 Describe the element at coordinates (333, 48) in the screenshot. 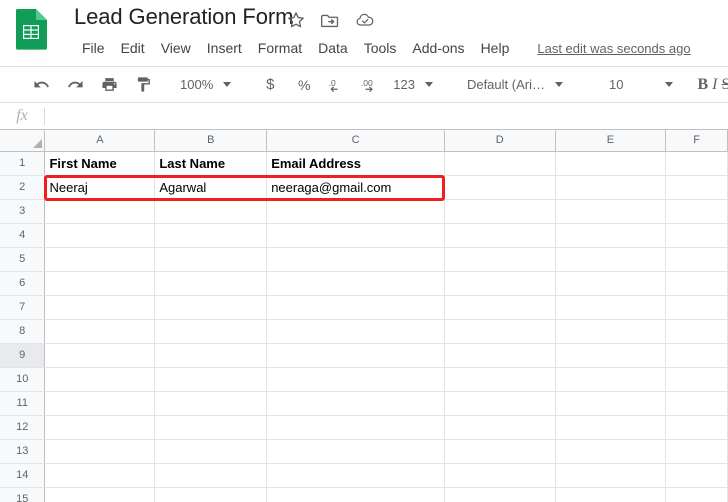

I see `menu-item-data: Data` at that location.